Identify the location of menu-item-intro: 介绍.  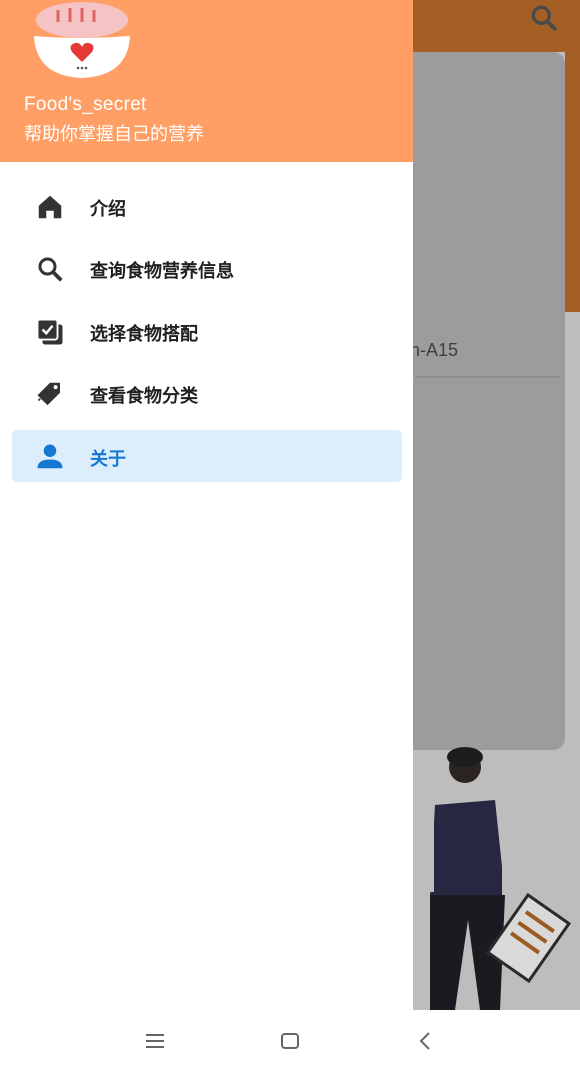
(207, 206).